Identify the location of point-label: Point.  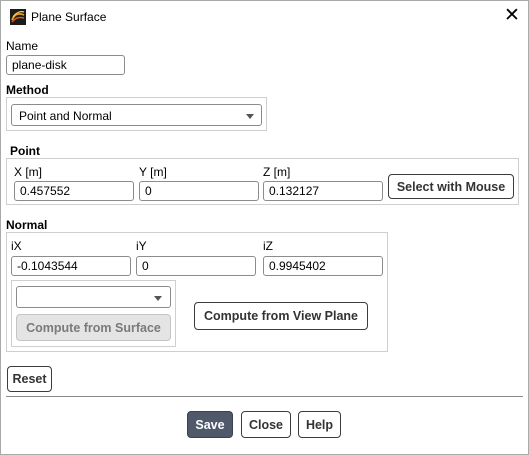
(25, 151).